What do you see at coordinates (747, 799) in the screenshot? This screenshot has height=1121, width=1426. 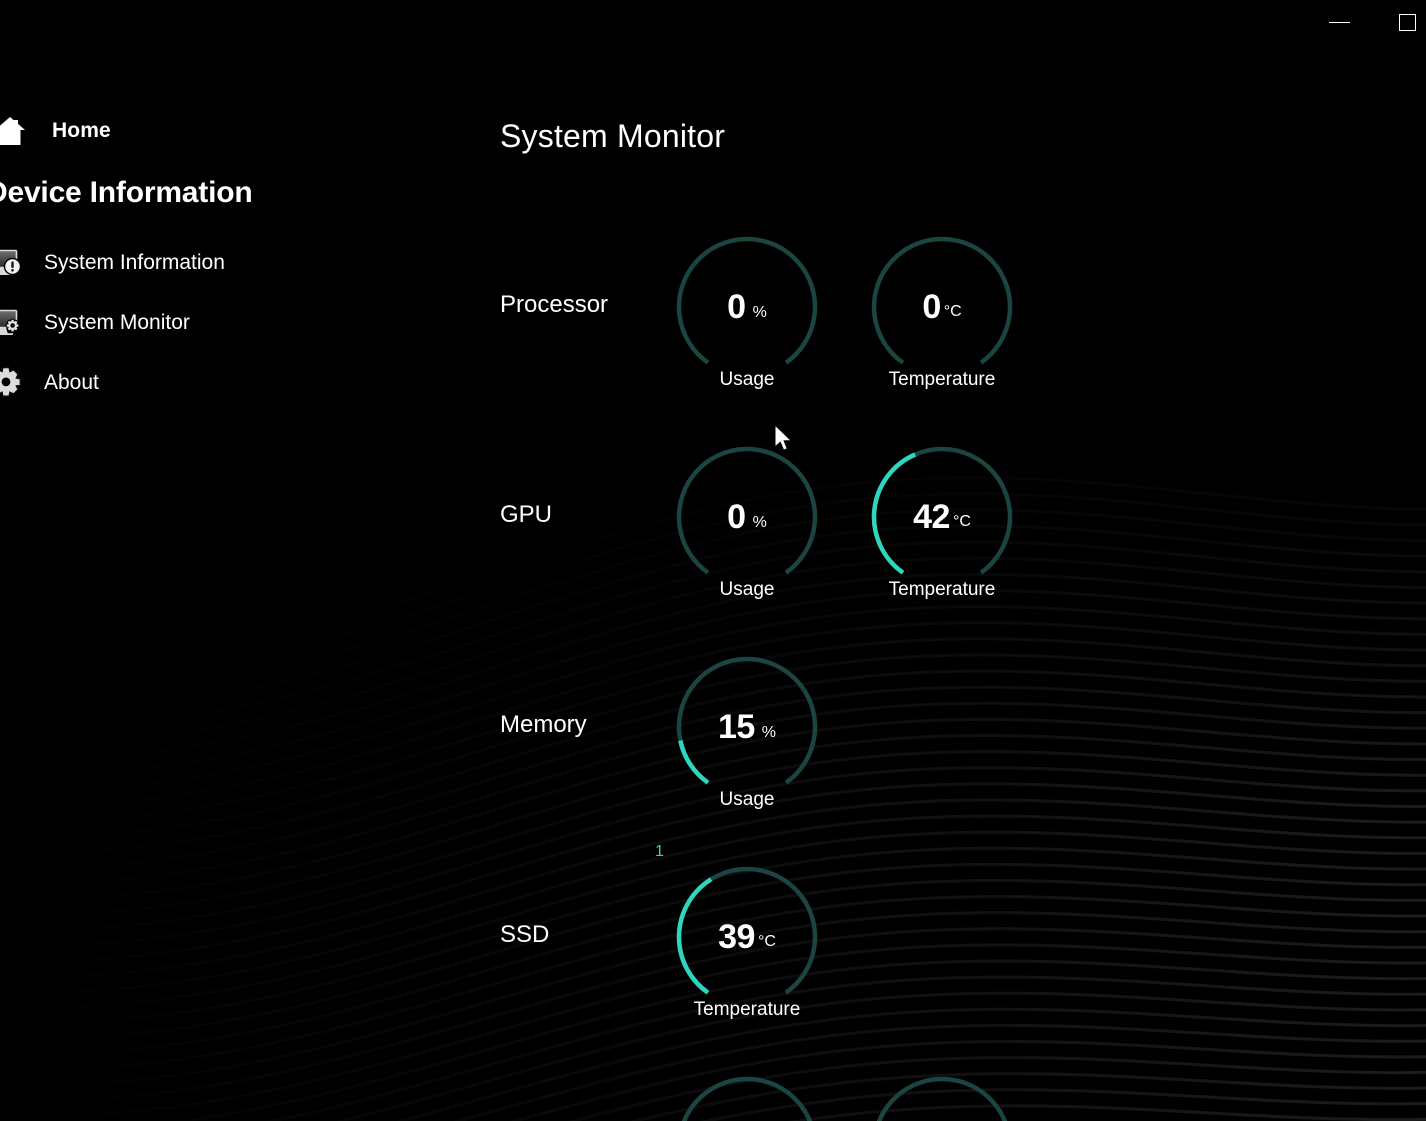 I see `gauge-caption: Usage` at bounding box center [747, 799].